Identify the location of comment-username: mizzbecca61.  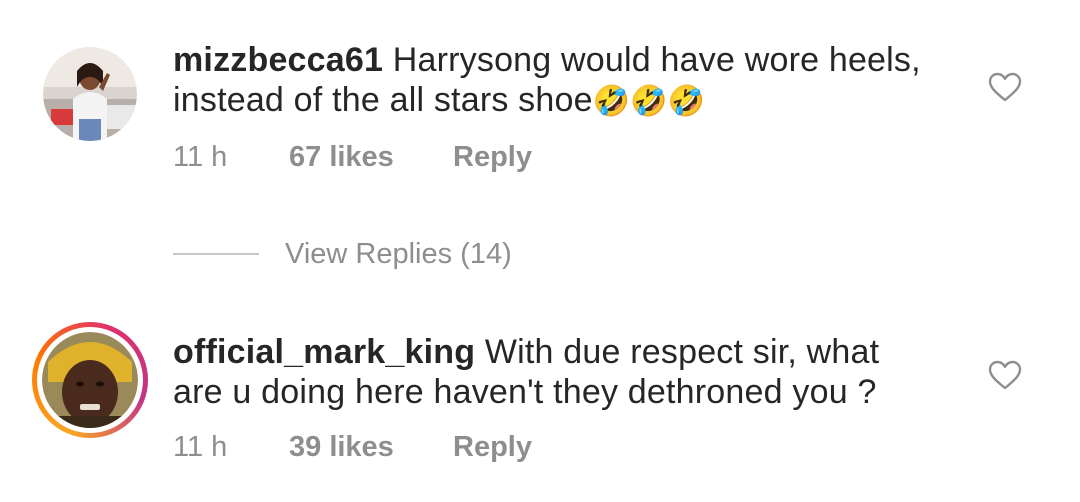
(278, 60).